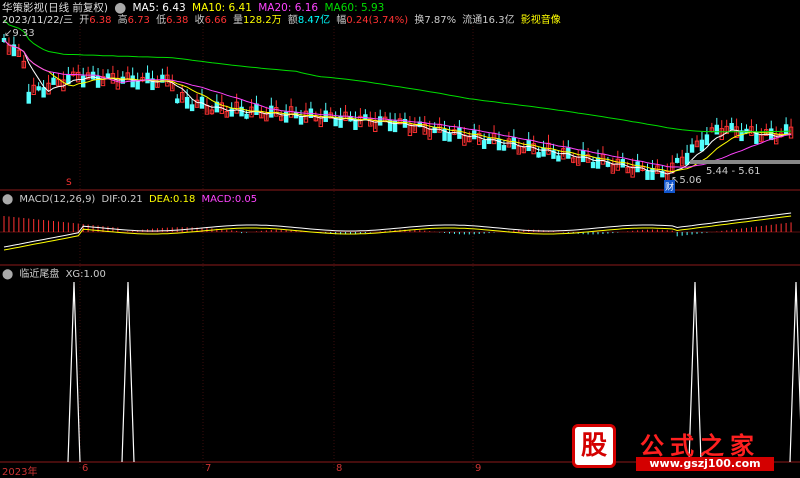 The image size is (800, 478). I want to click on dif-label: DIF:, so click(111, 199).